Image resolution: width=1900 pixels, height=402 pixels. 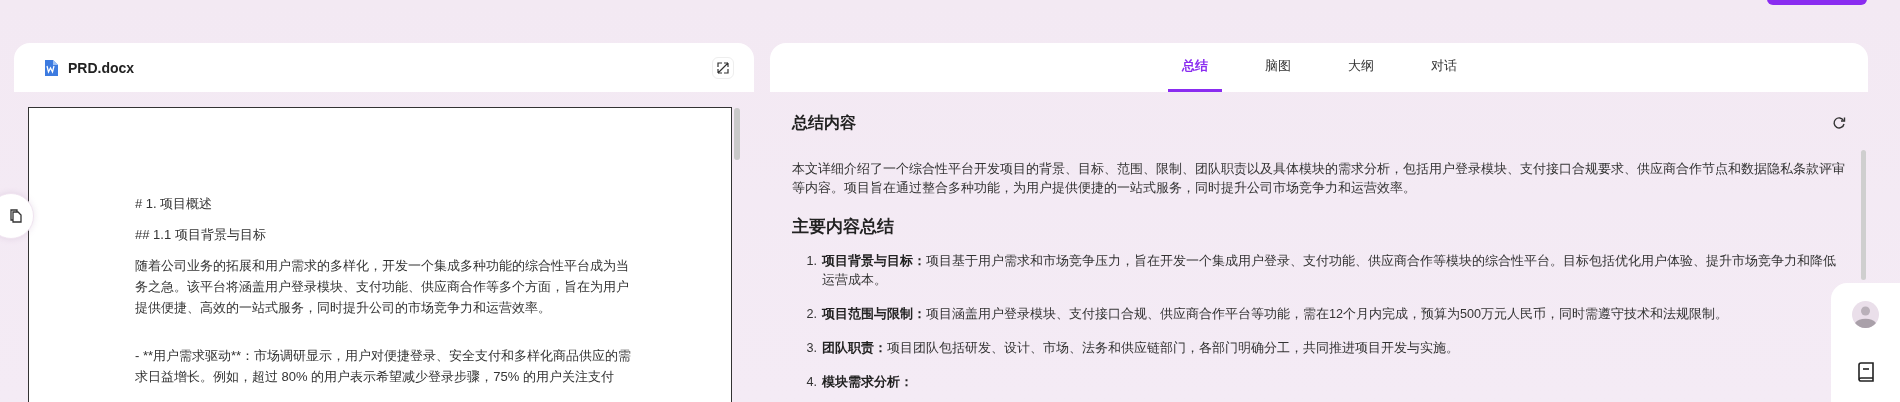 I want to click on file-name: PRD.docx, so click(x=102, y=67).